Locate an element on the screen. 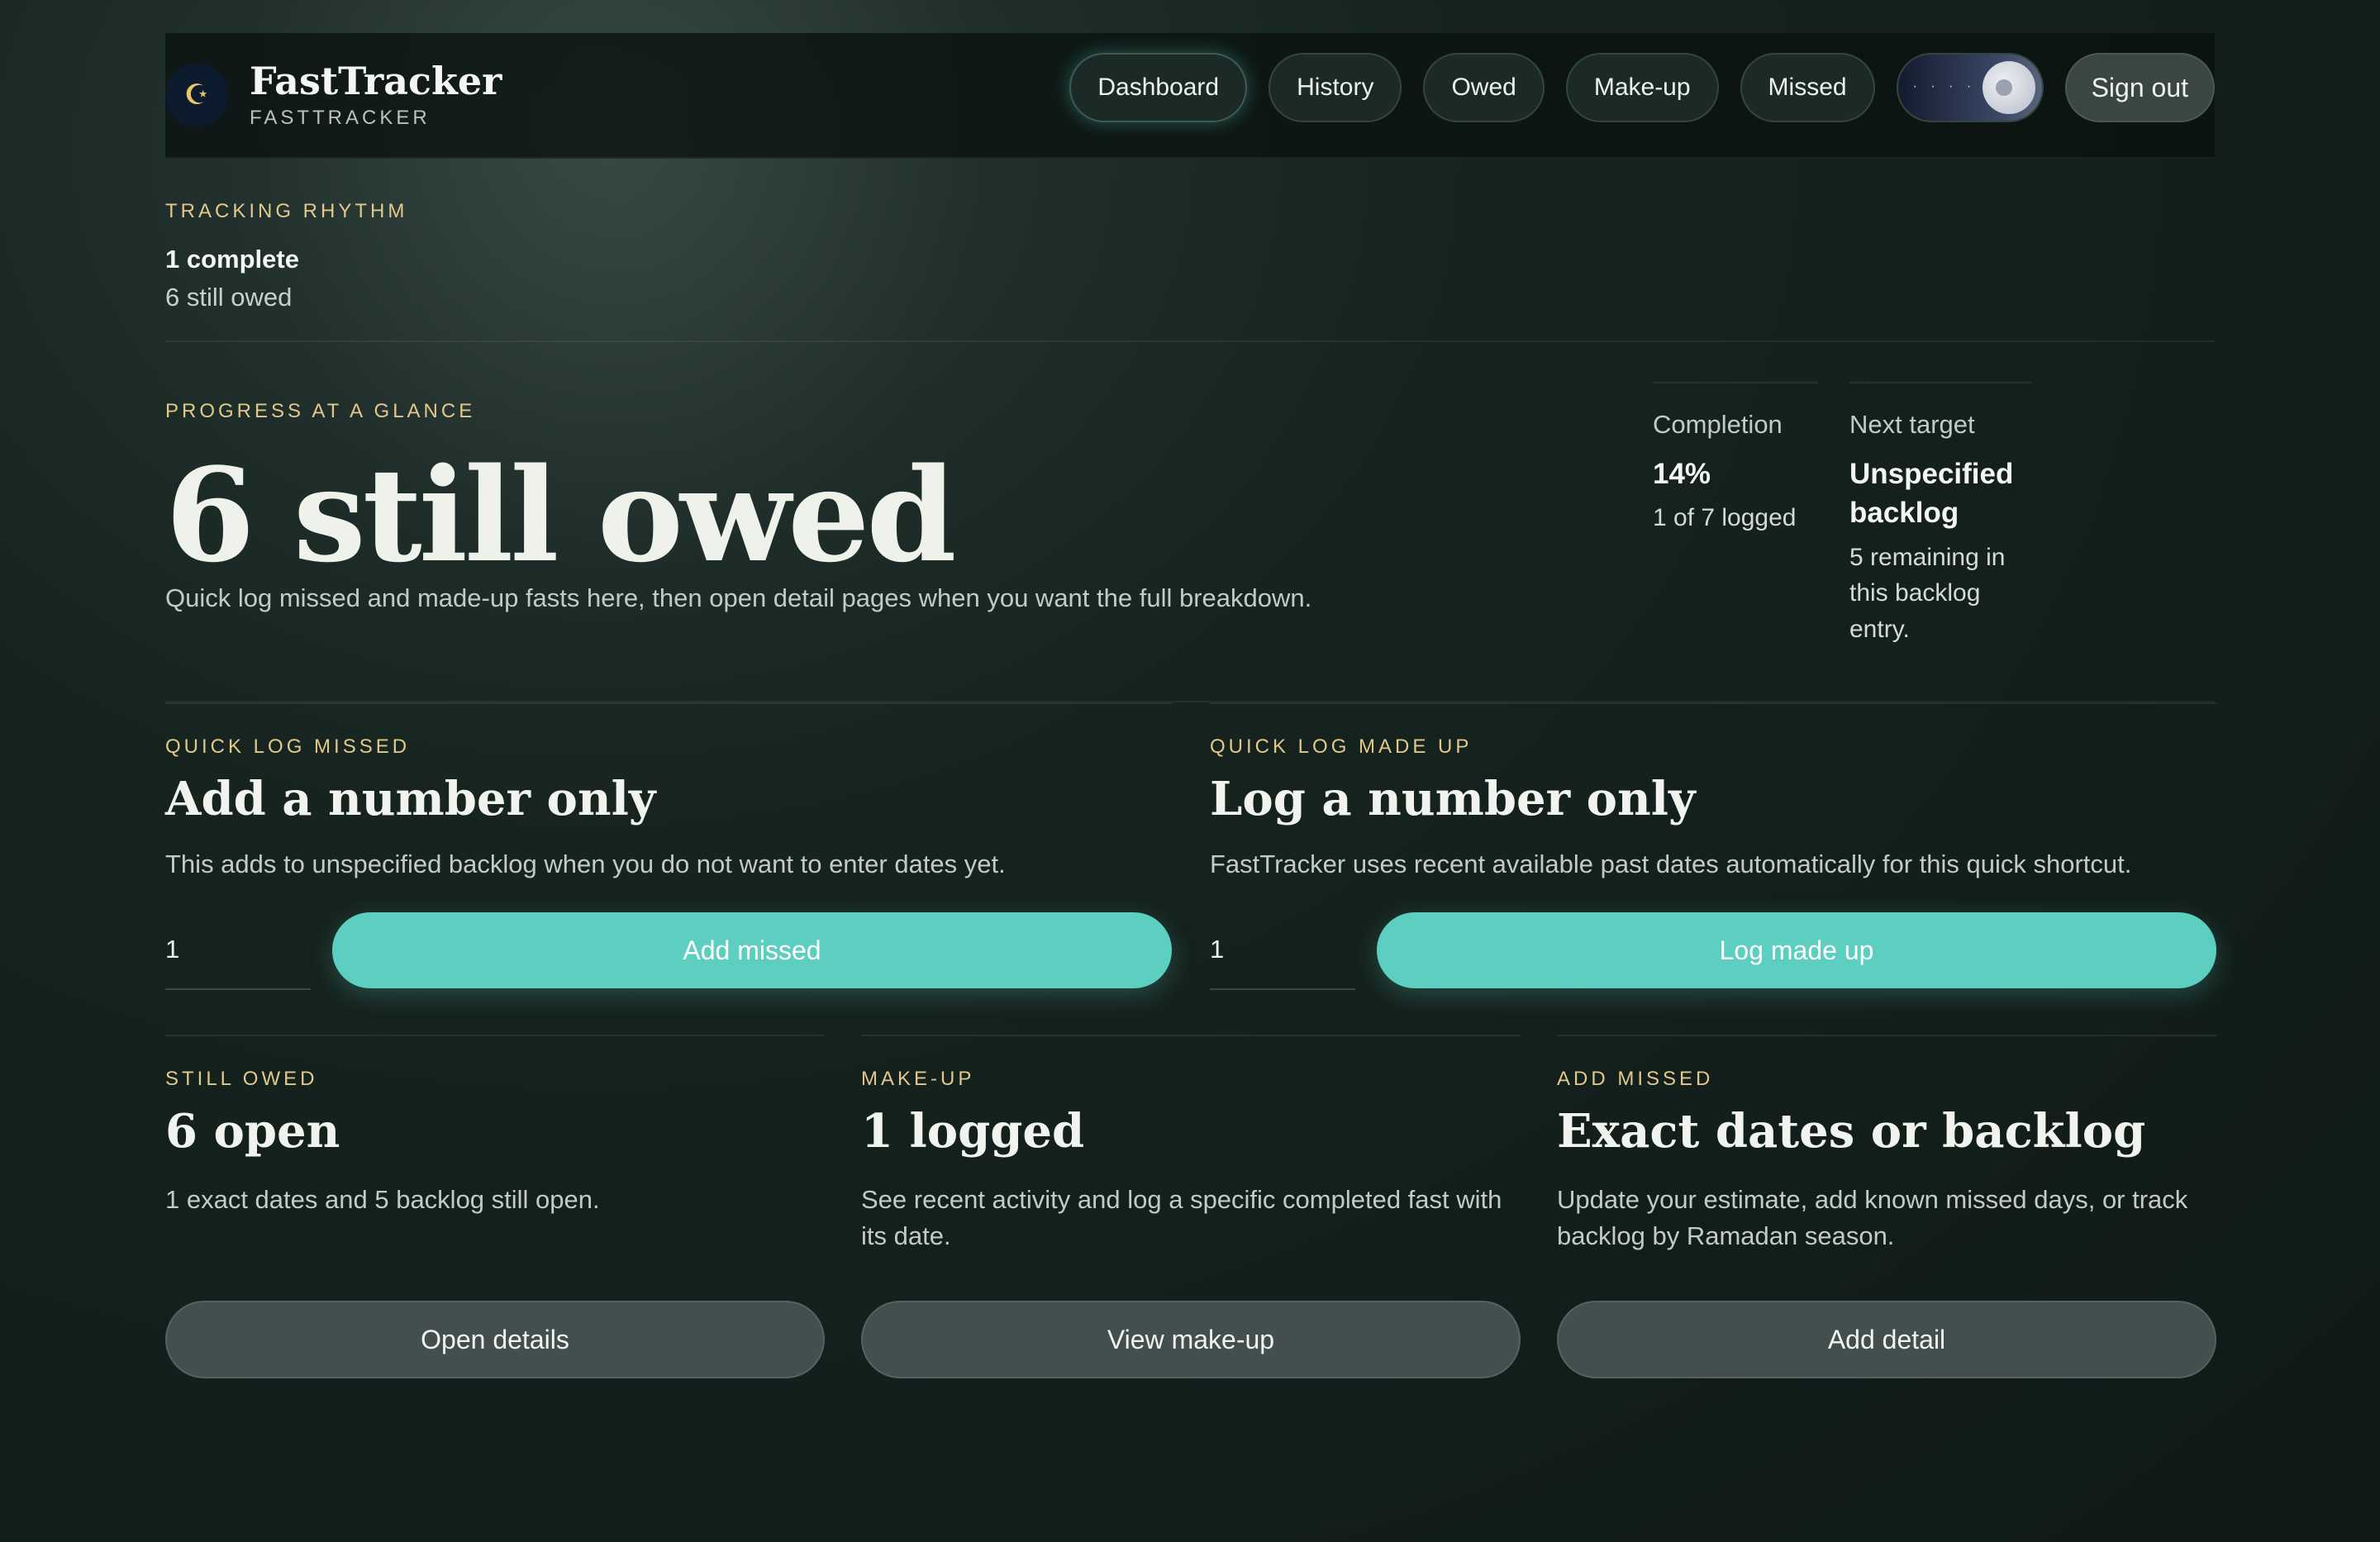 Image resolution: width=2380 pixels, height=1542 pixels. quick-madeup-form: Log made up is located at coordinates (1713, 950).